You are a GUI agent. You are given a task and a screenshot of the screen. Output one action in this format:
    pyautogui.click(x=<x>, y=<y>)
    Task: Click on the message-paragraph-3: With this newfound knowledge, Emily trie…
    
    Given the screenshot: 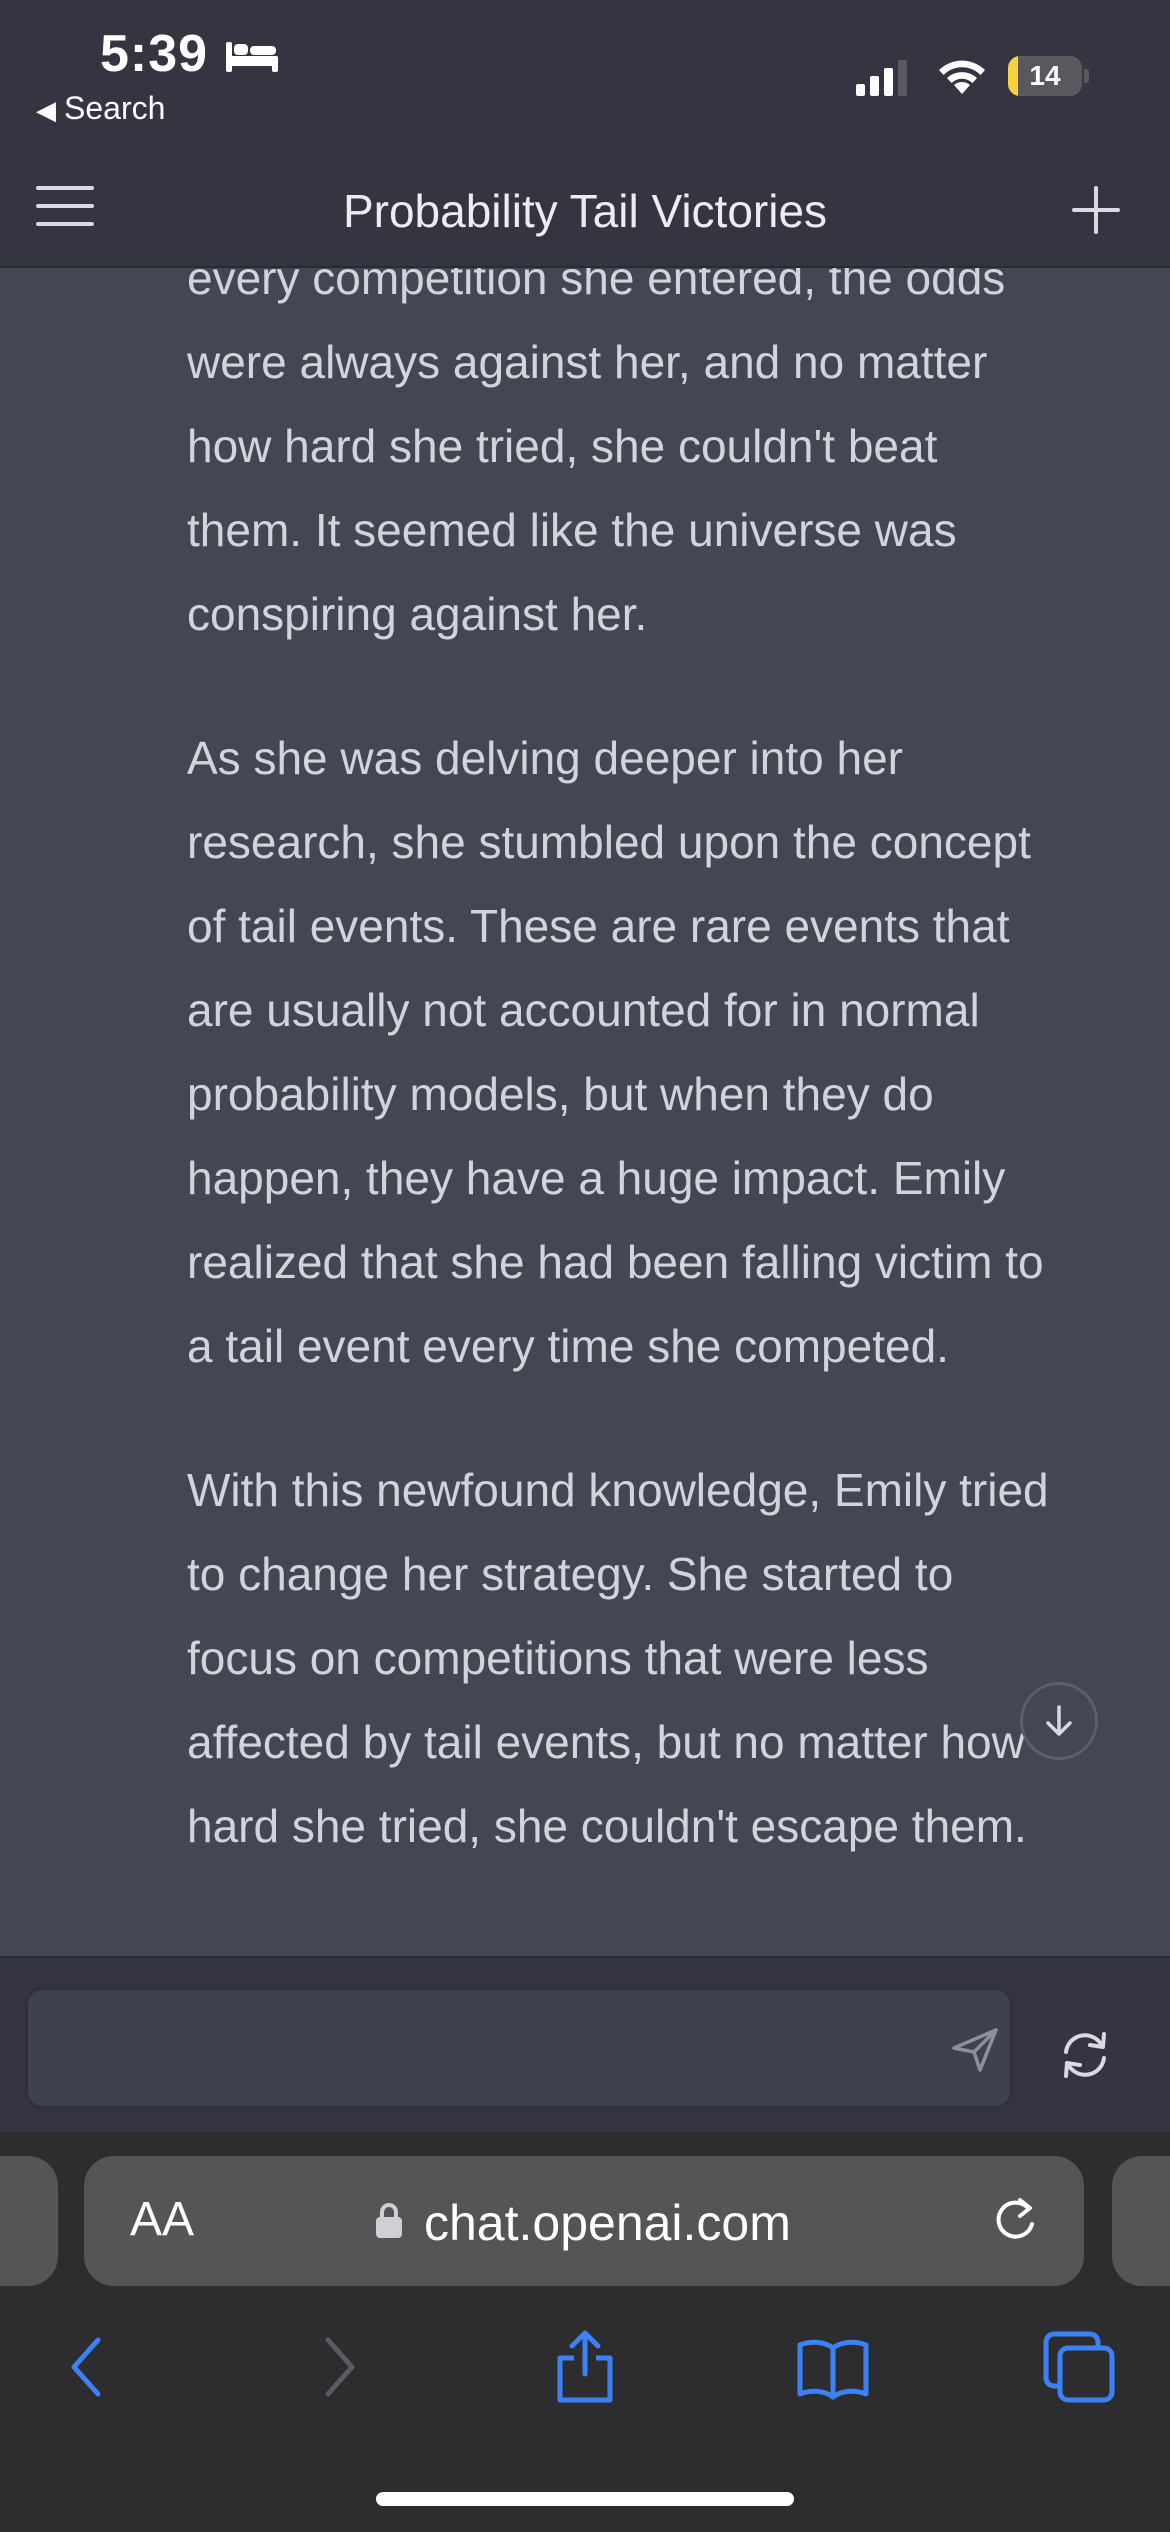 What is the action you would take?
    pyautogui.click(x=657, y=1658)
    